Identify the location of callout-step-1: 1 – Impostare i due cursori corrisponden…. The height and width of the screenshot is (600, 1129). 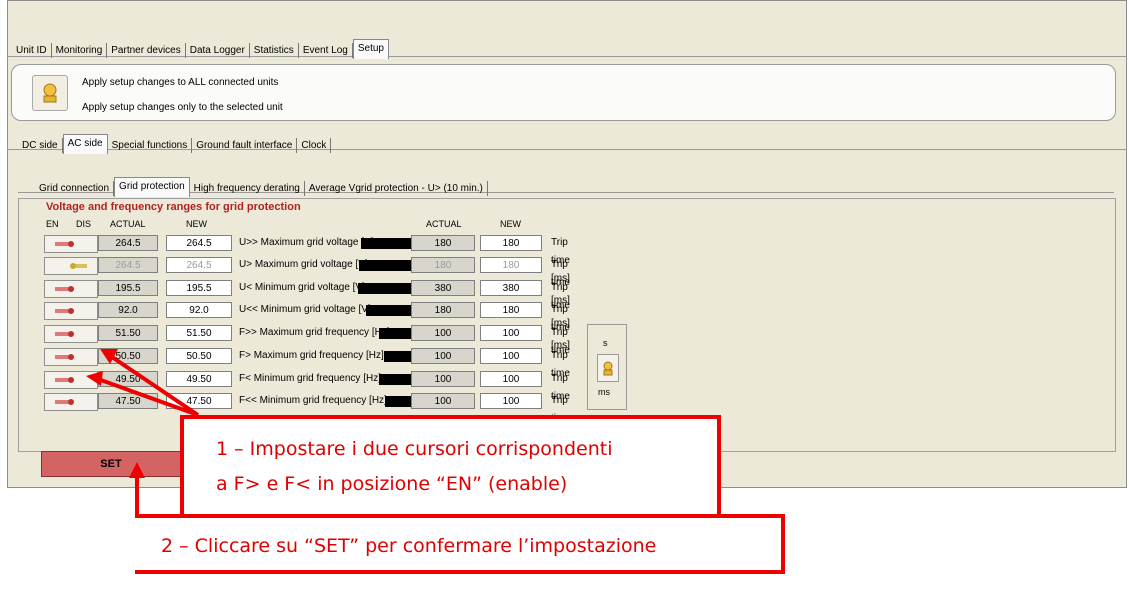
(450, 470).